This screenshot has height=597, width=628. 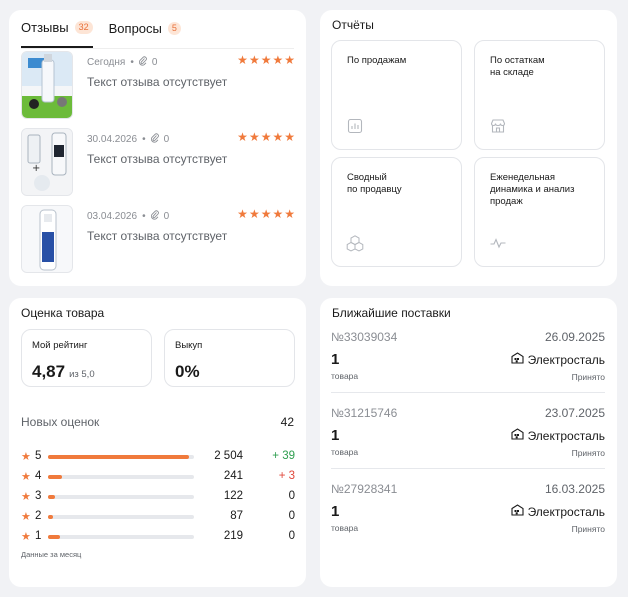 I want to click on report-sales: По продажам, so click(x=396, y=95).